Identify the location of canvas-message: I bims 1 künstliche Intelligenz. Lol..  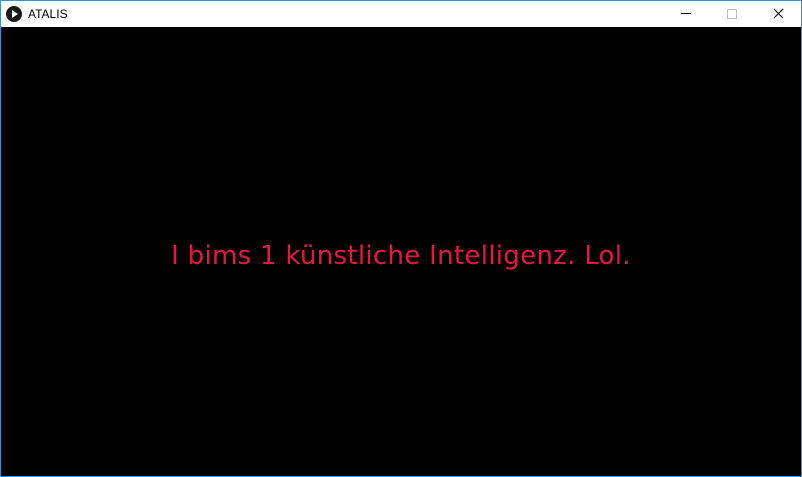
(401, 256).